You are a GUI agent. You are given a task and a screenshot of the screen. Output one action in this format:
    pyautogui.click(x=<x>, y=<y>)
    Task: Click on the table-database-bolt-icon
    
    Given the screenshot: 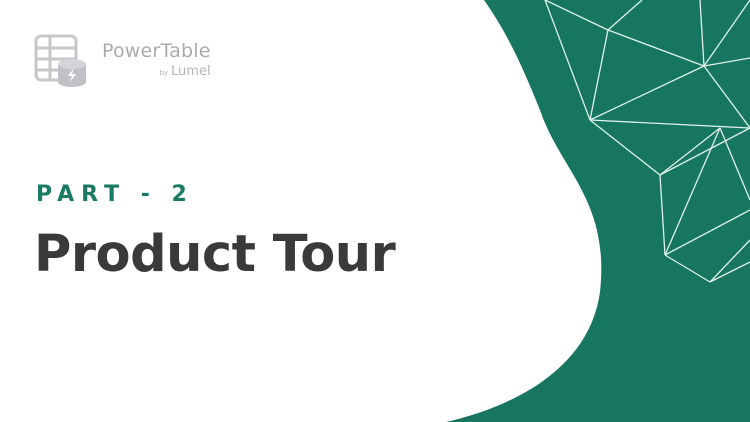 What is the action you would take?
    pyautogui.click(x=60, y=60)
    